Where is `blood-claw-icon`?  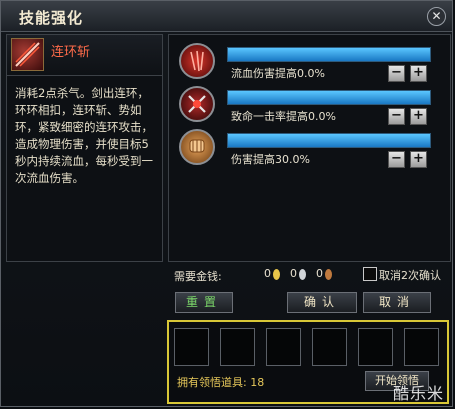
blood-claw-icon is located at coordinates (197, 61).